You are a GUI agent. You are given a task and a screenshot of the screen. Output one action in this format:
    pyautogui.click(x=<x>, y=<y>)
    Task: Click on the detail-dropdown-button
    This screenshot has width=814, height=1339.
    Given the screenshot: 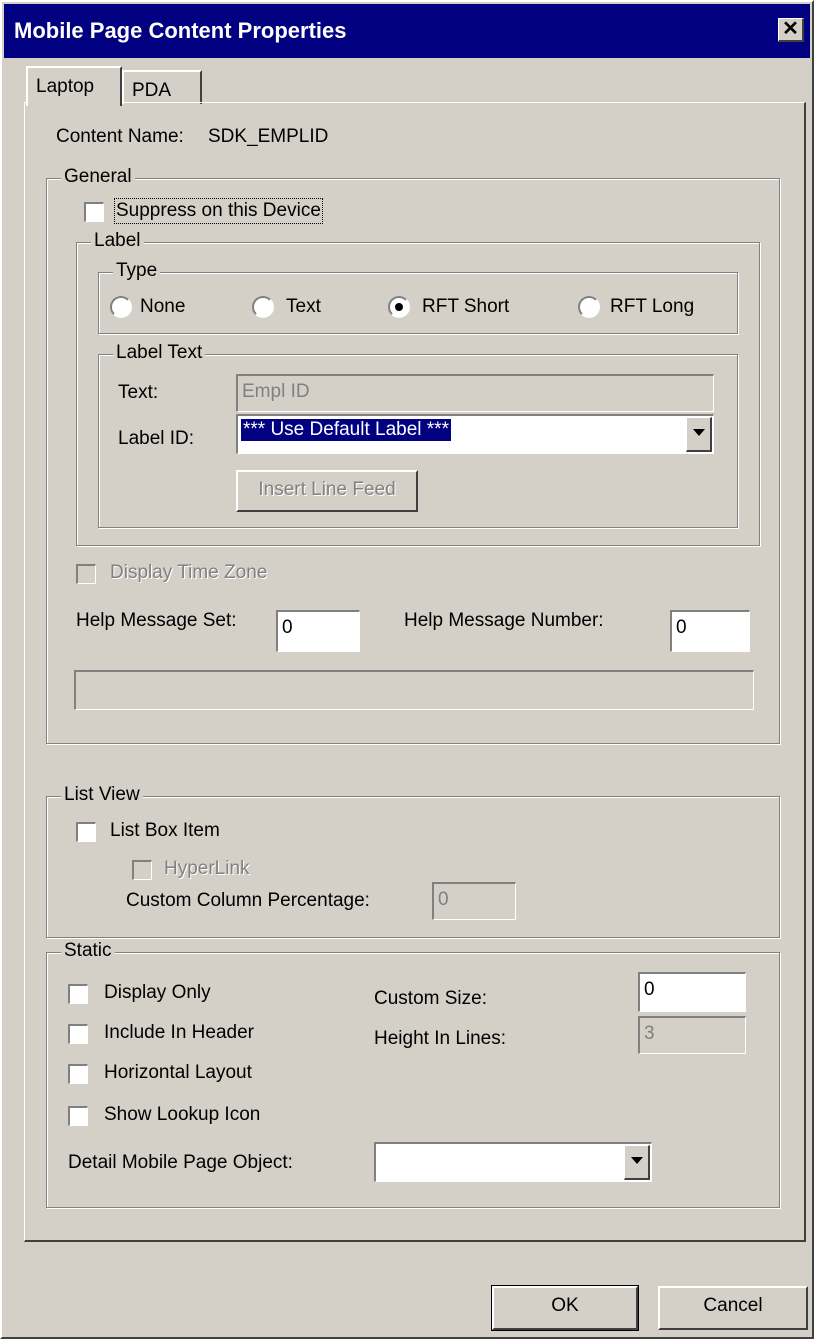 What is the action you would take?
    pyautogui.click(x=637, y=1162)
    